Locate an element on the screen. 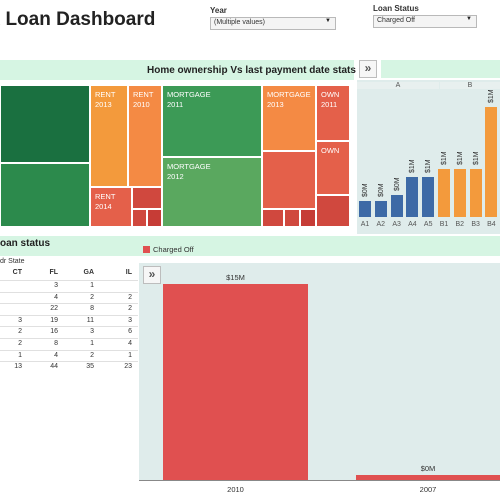 This screenshot has width=500, height=500. bar-category-label: A4 is located at coordinates (412, 224).